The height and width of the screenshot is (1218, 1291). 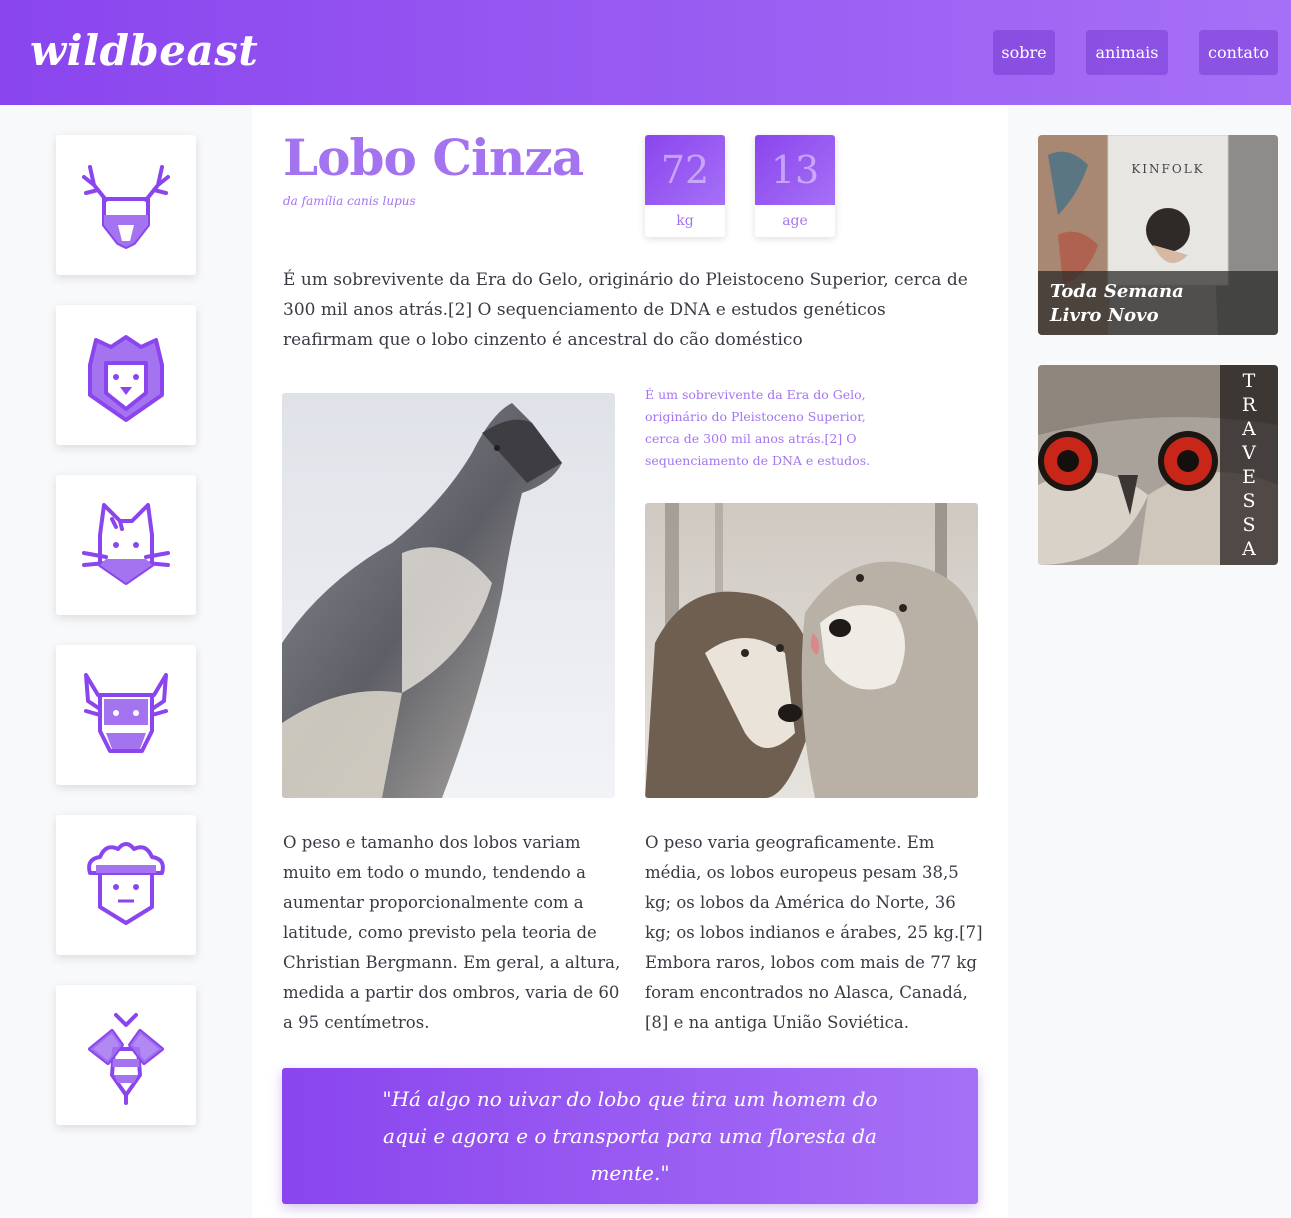 What do you see at coordinates (1024, 52) in the screenshot?
I see `nav-sobre-button: sobre` at bounding box center [1024, 52].